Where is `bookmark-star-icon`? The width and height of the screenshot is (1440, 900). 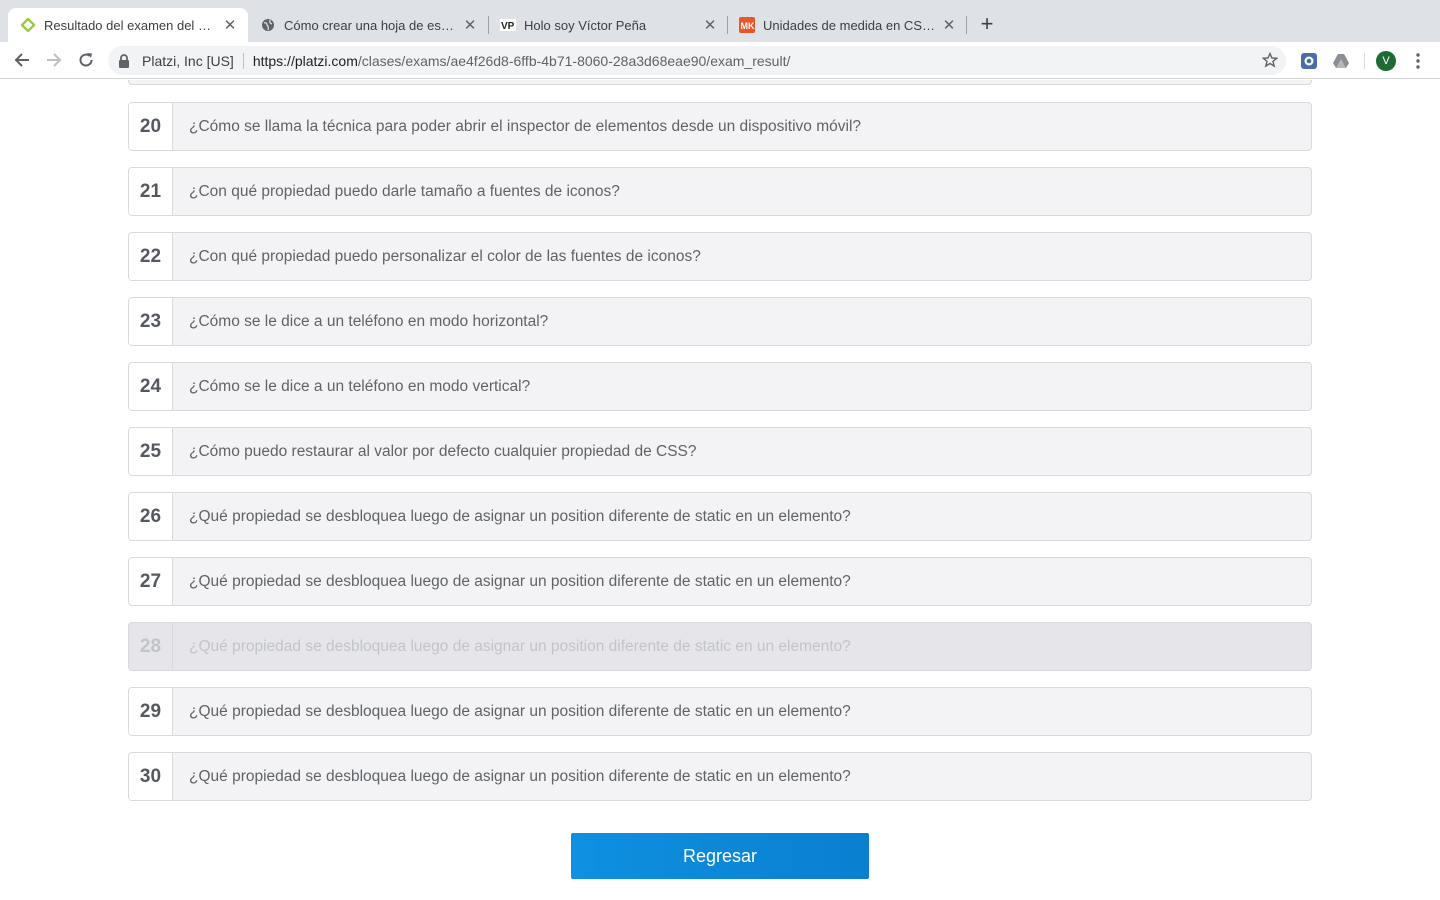
bookmark-star-icon is located at coordinates (1270, 59).